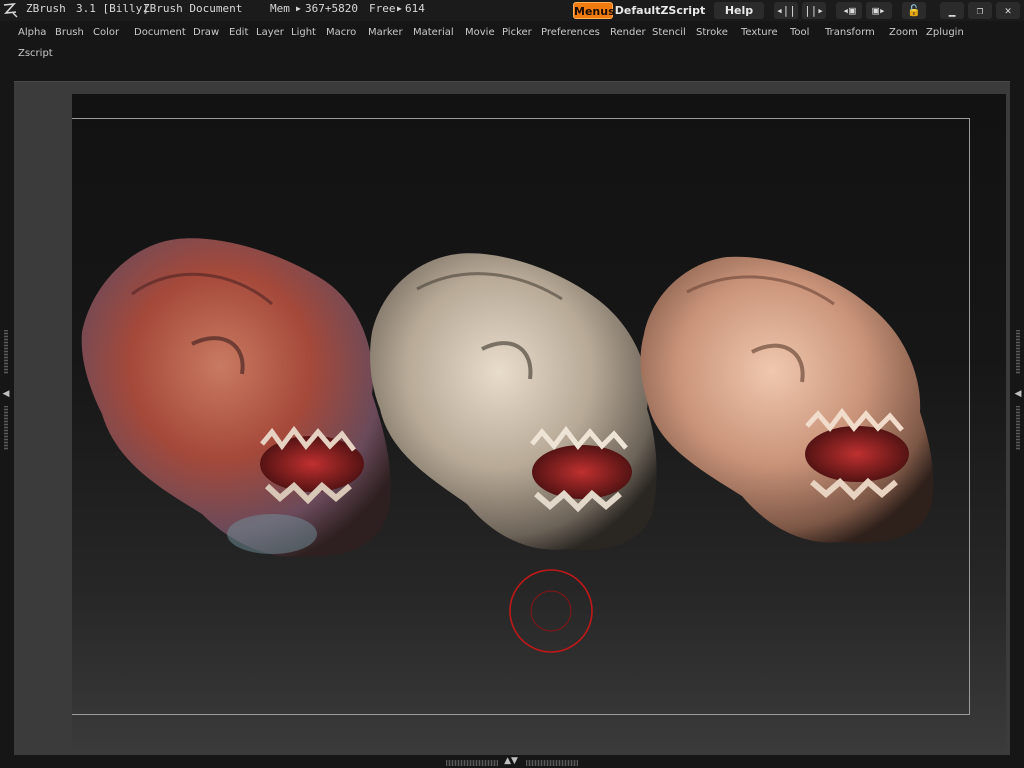 The image size is (1024, 768). Describe the element at coordinates (594, 10) in the screenshot. I see `menus-button: Menus` at that location.